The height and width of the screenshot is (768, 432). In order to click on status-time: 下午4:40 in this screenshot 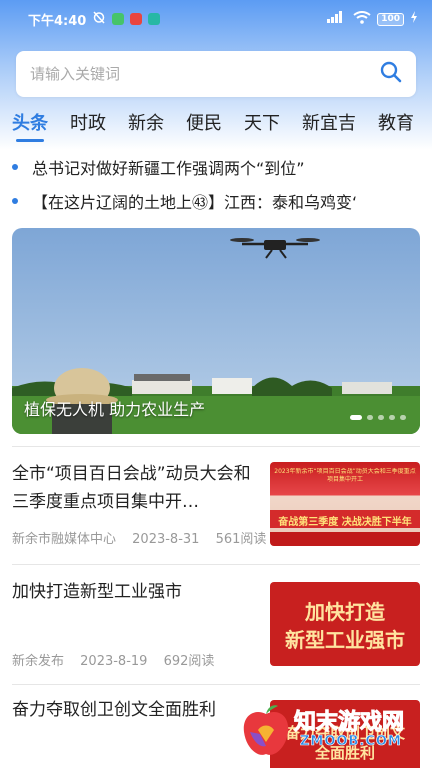, I will do `click(57, 21)`.